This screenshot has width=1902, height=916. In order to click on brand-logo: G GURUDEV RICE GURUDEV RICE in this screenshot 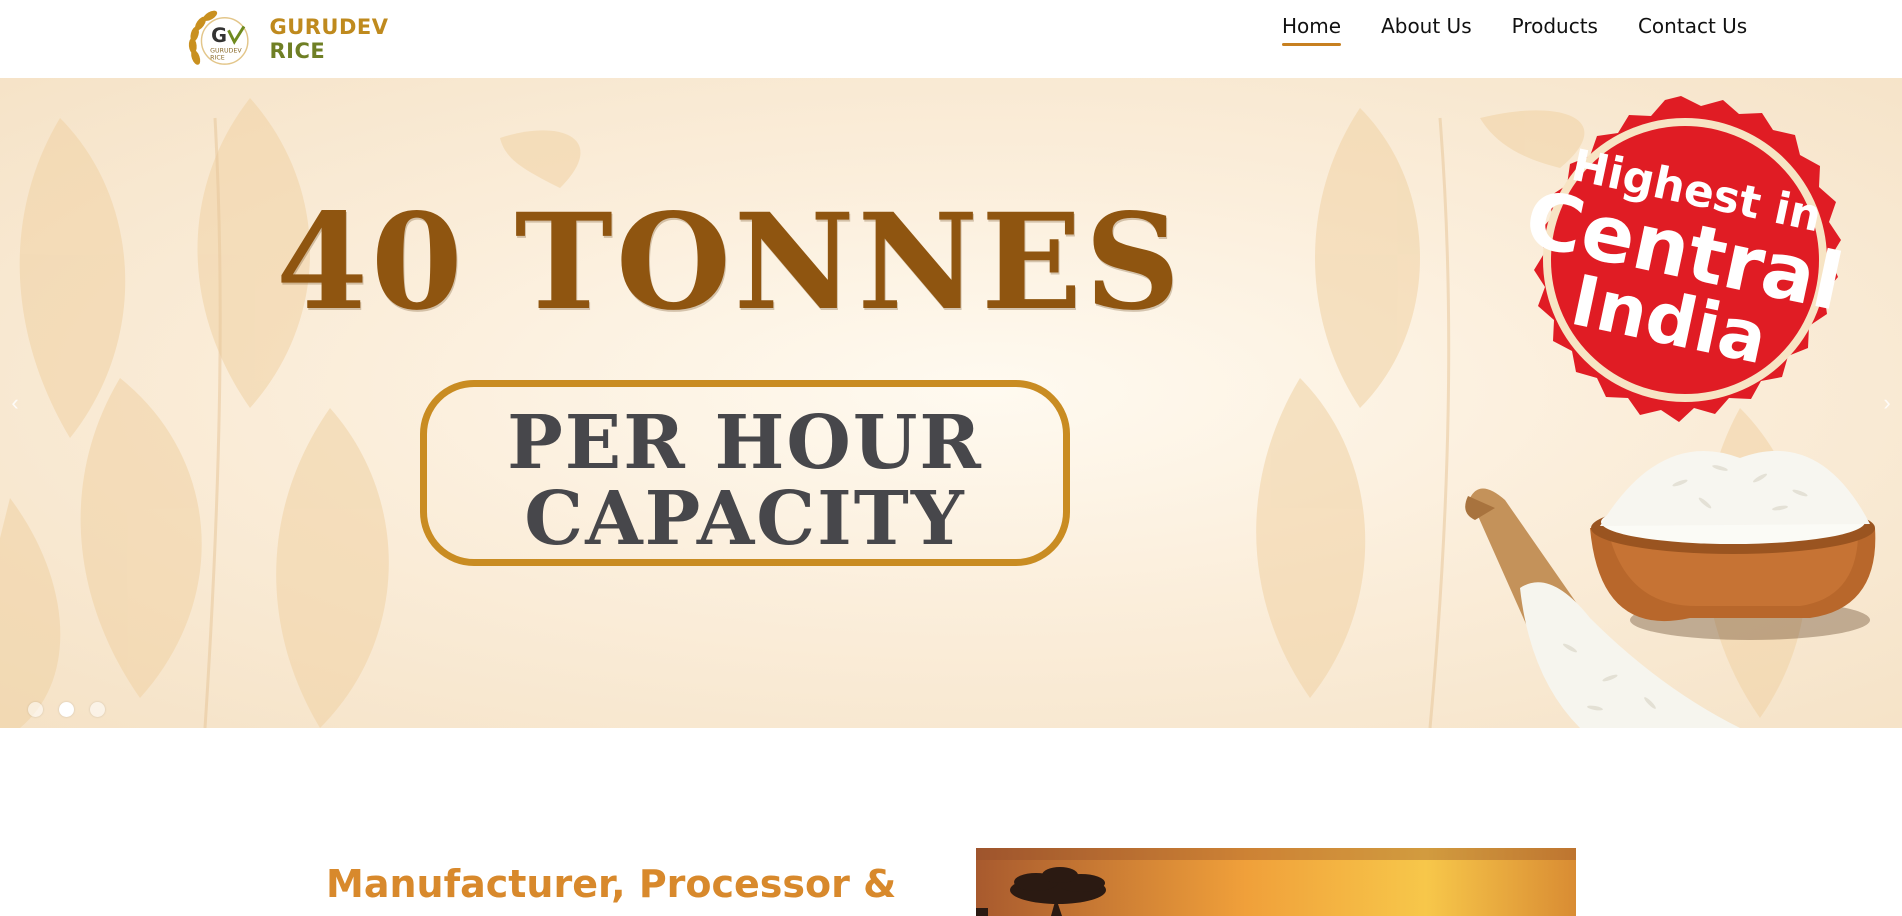, I will do `click(316, 39)`.